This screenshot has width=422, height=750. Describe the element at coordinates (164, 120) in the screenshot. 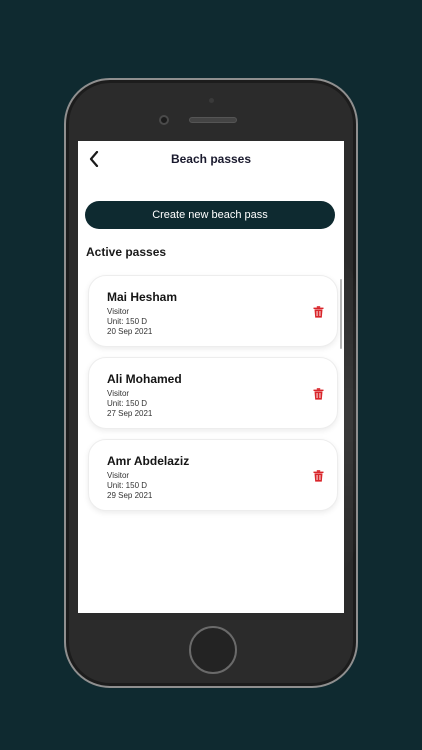

I see `front-camera` at that location.